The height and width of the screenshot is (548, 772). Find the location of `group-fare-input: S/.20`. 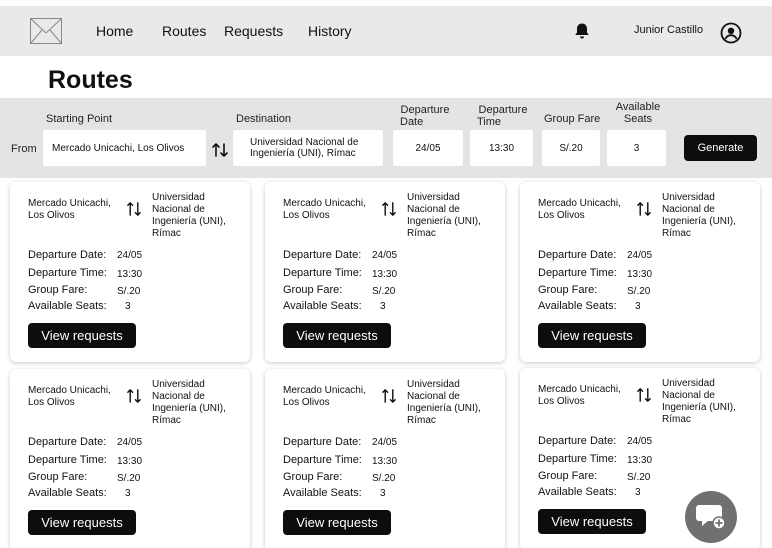

group-fare-input: S/.20 is located at coordinates (571, 148).